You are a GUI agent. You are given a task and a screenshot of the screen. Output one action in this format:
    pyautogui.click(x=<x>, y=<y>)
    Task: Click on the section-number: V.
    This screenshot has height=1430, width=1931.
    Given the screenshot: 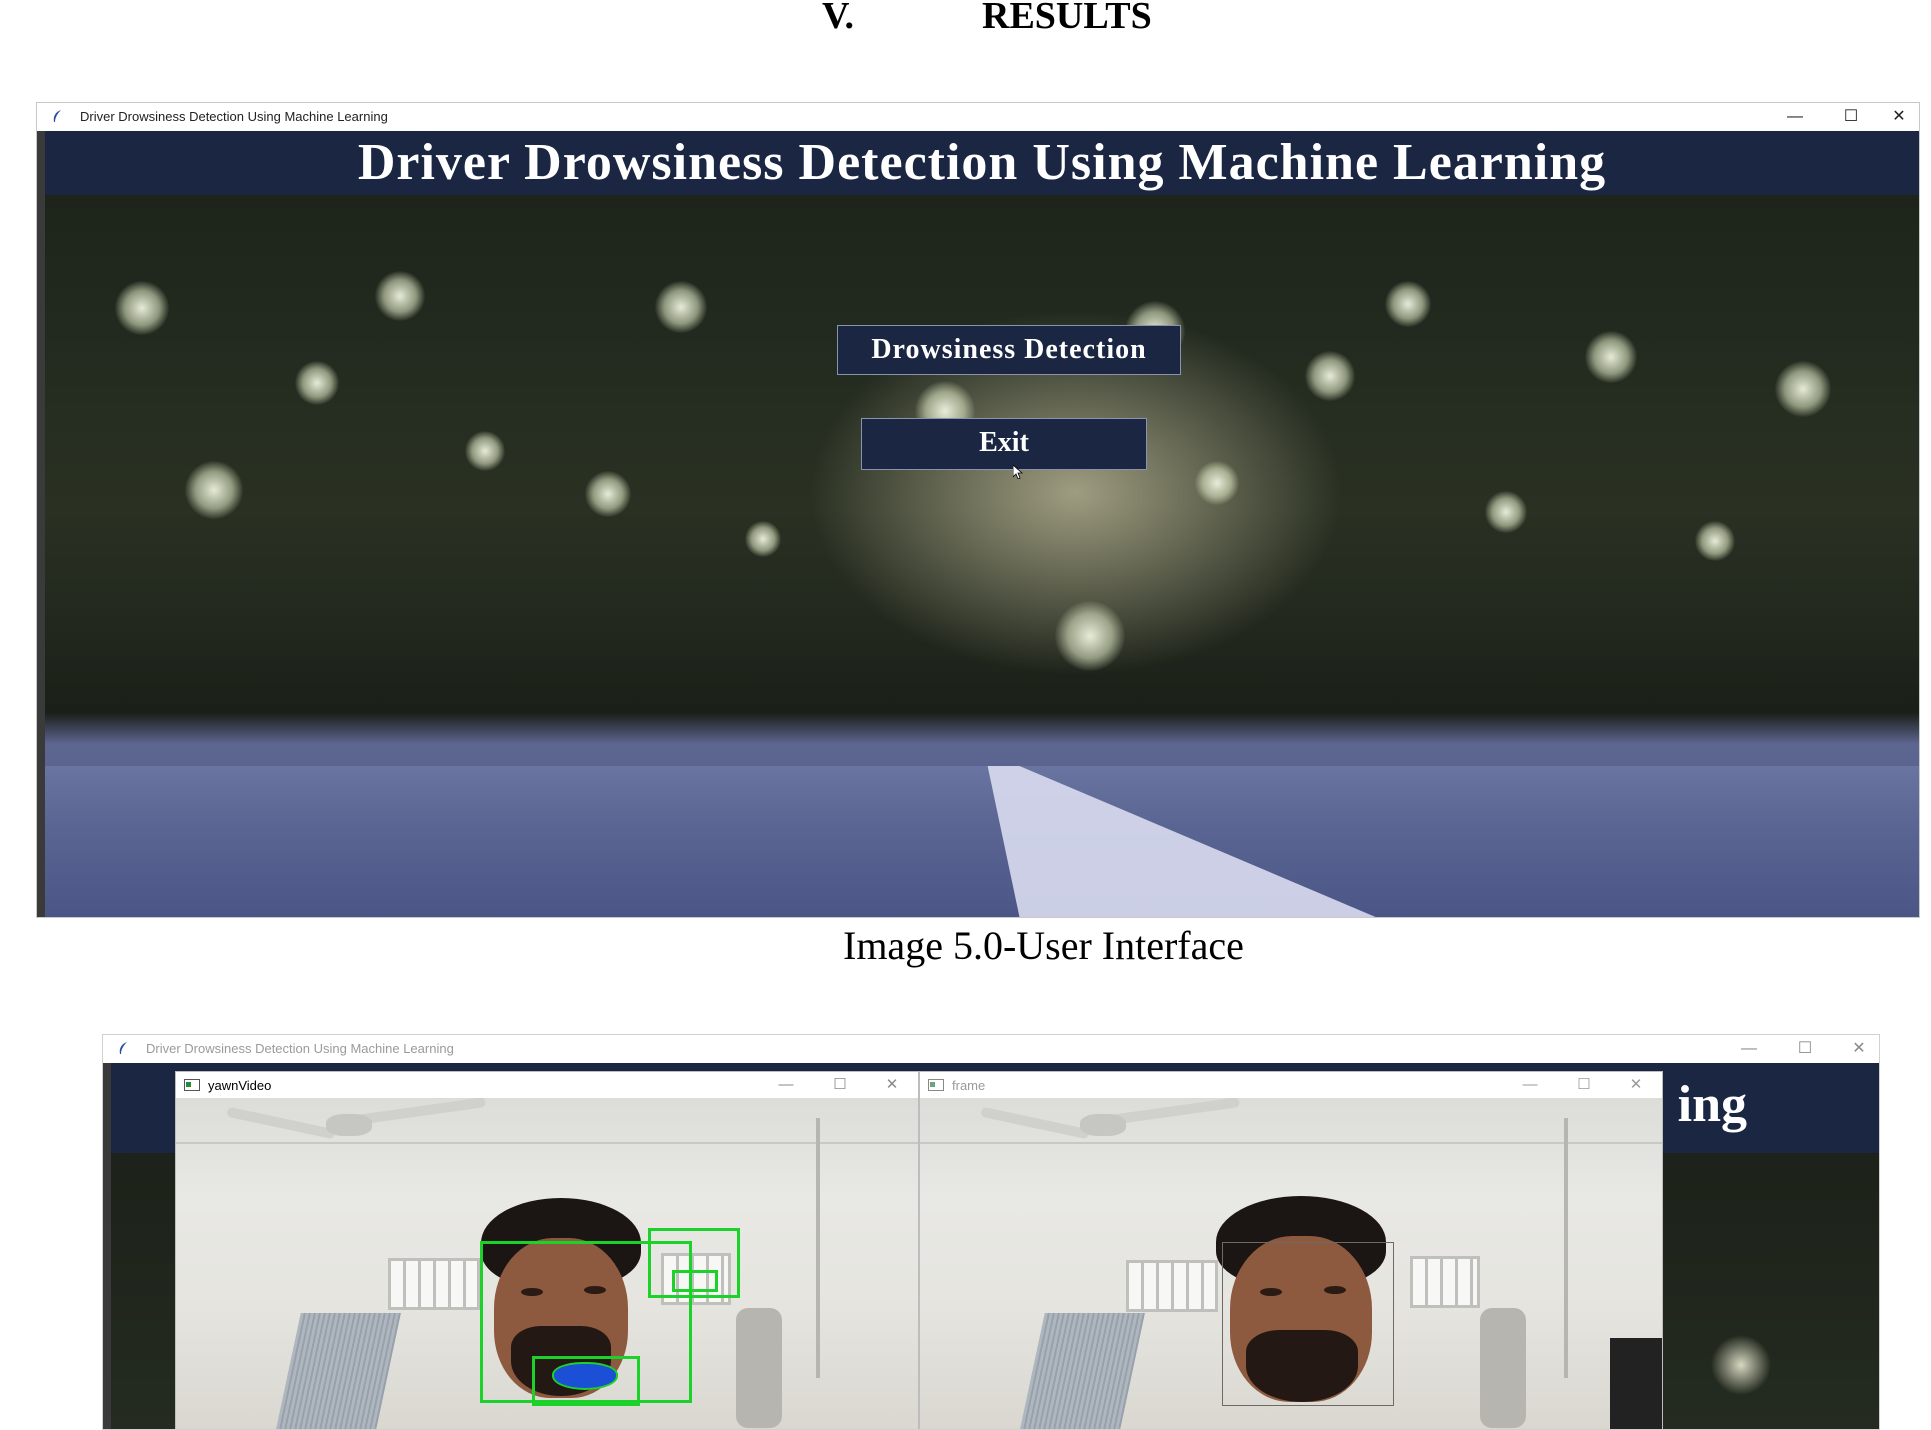 What is the action you would take?
    pyautogui.click(x=838, y=18)
    